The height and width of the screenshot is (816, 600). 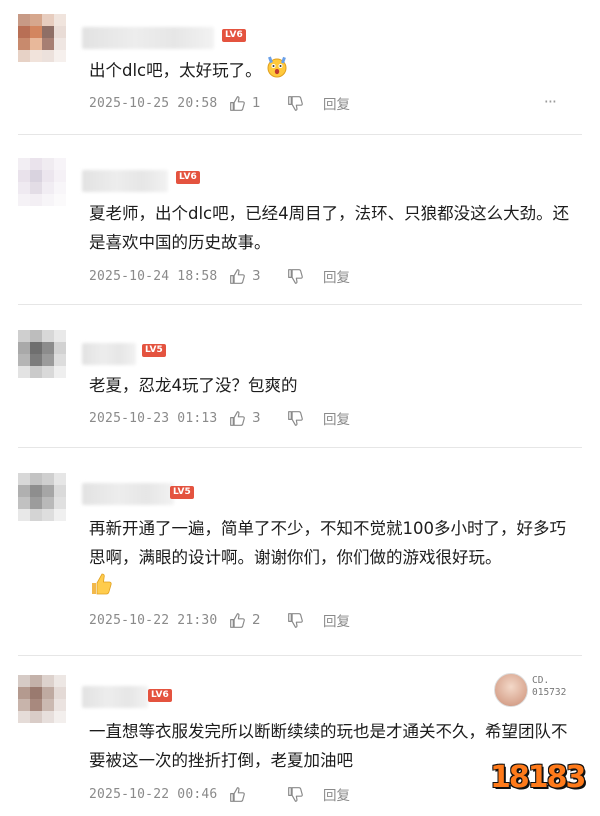 What do you see at coordinates (219, 103) in the screenshot?
I see `comment-meta: 2025-10-25 20:58 1 回复` at bounding box center [219, 103].